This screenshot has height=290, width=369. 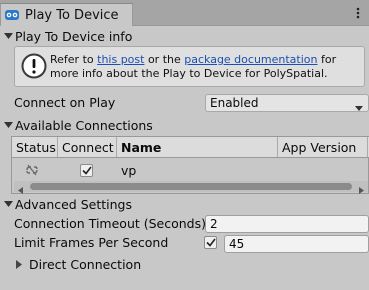 What do you see at coordinates (74, 59) in the screenshot?
I see `help-text-part: Refer to` at bounding box center [74, 59].